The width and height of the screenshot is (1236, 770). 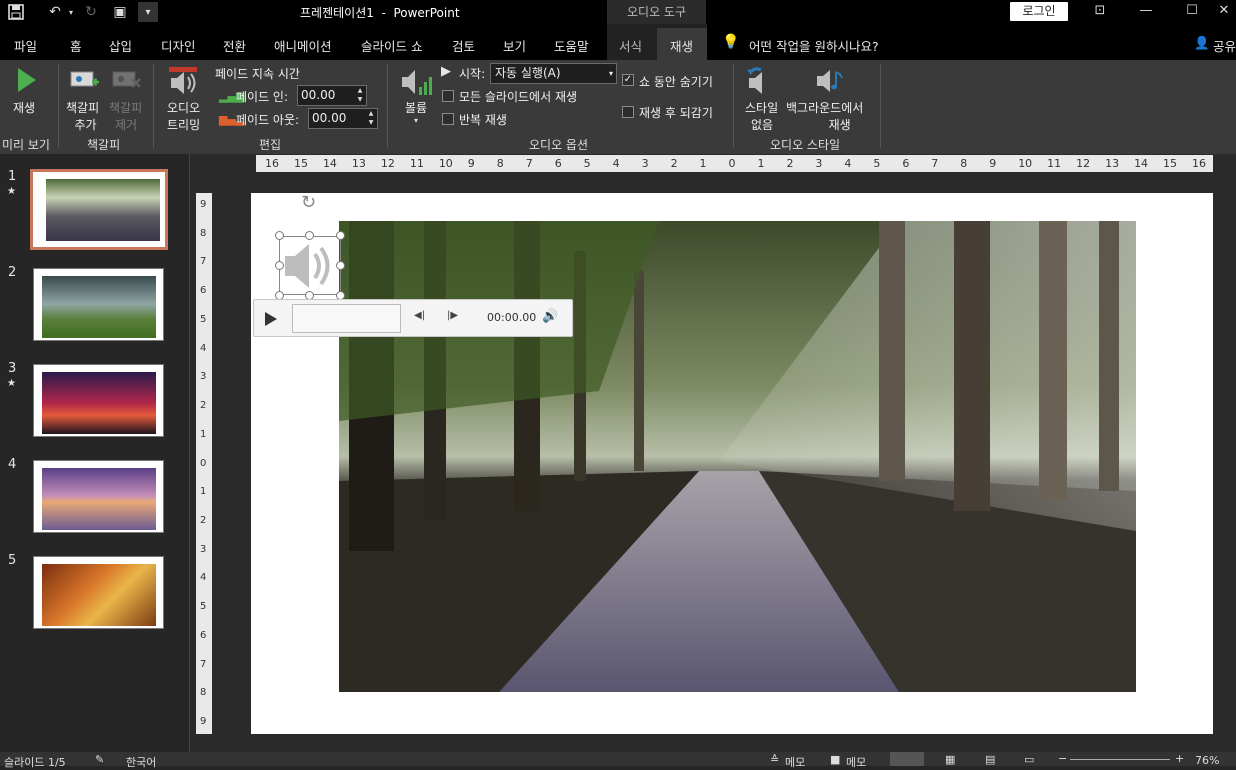 What do you see at coordinates (761, 163) in the screenshot?
I see `ruler-tick-label: 1` at bounding box center [761, 163].